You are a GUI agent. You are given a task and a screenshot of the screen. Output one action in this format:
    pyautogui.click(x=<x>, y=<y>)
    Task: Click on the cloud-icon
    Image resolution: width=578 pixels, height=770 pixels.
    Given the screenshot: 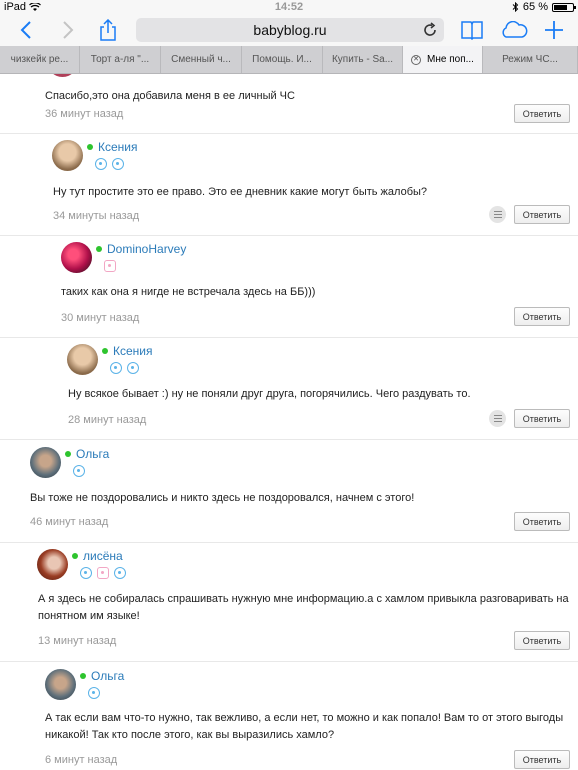 What is the action you would take?
    pyautogui.click(x=515, y=29)
    